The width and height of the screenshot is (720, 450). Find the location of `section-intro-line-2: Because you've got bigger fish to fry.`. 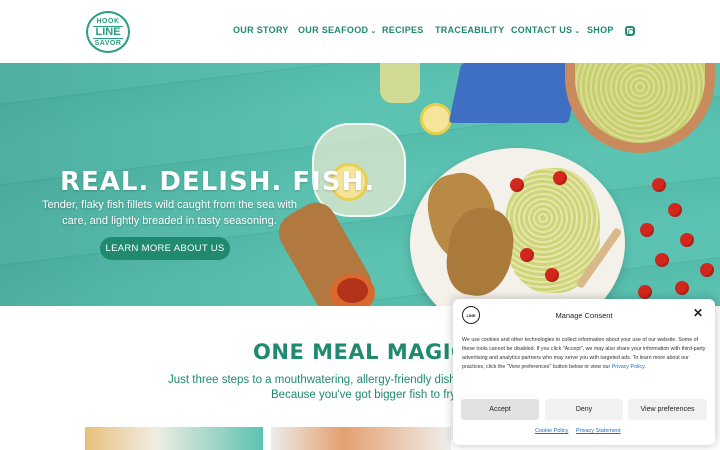

section-intro-line-2: Because you've got bigger fish to fry. is located at coordinates (365, 395).